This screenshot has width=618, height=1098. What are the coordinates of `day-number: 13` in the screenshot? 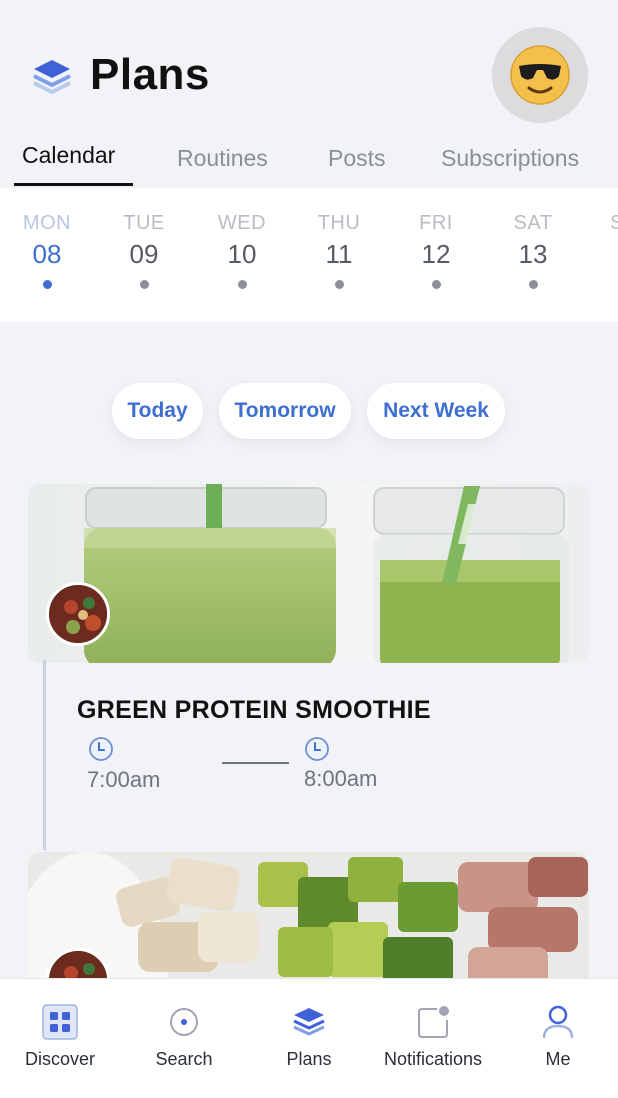 It's located at (533, 254).